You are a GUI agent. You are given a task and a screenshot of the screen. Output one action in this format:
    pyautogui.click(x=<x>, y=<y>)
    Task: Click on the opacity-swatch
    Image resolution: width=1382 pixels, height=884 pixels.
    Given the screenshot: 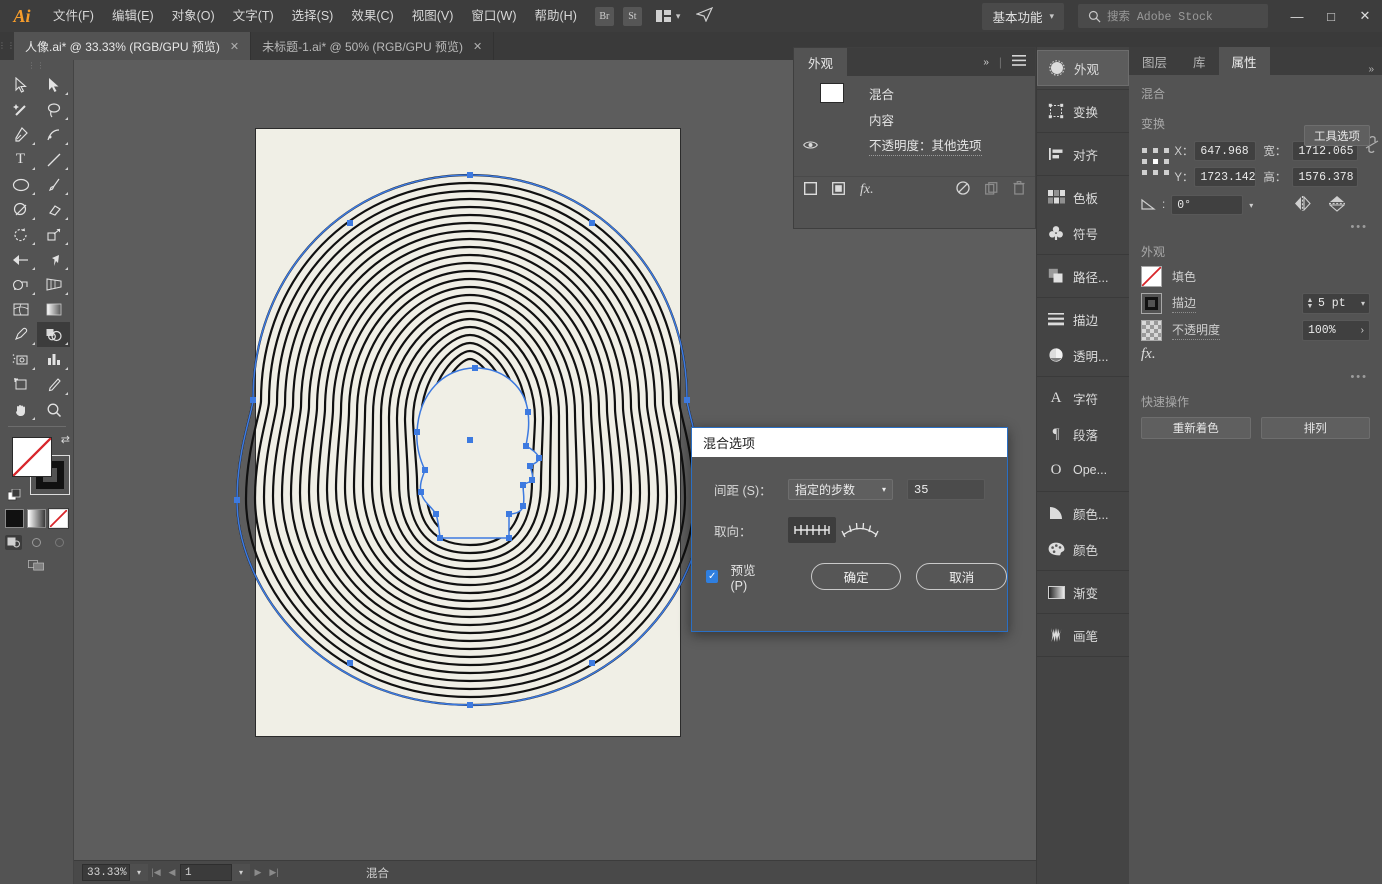 What is the action you would take?
    pyautogui.click(x=1151, y=330)
    